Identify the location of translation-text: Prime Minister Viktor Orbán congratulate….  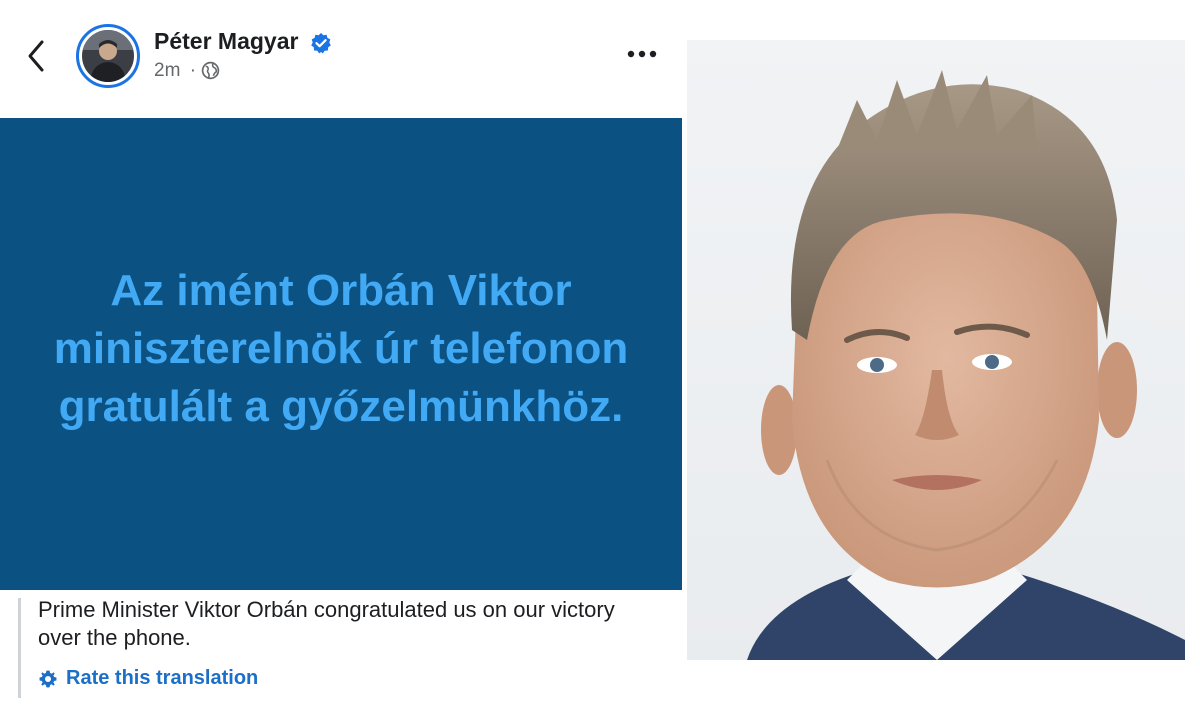
(326, 623).